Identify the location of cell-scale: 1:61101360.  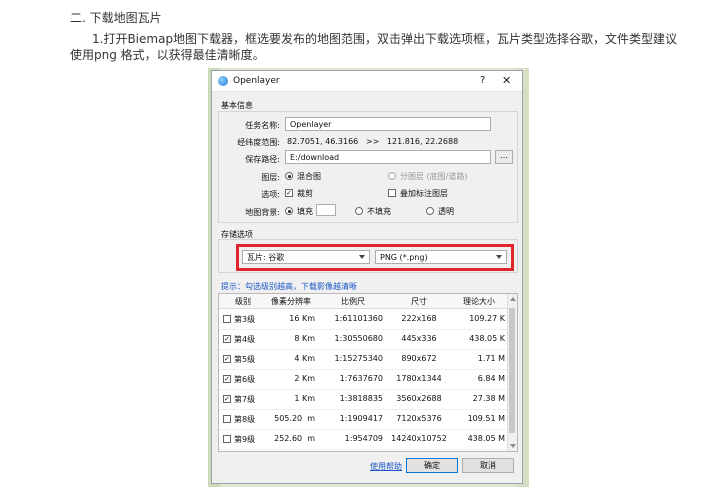
(358, 318).